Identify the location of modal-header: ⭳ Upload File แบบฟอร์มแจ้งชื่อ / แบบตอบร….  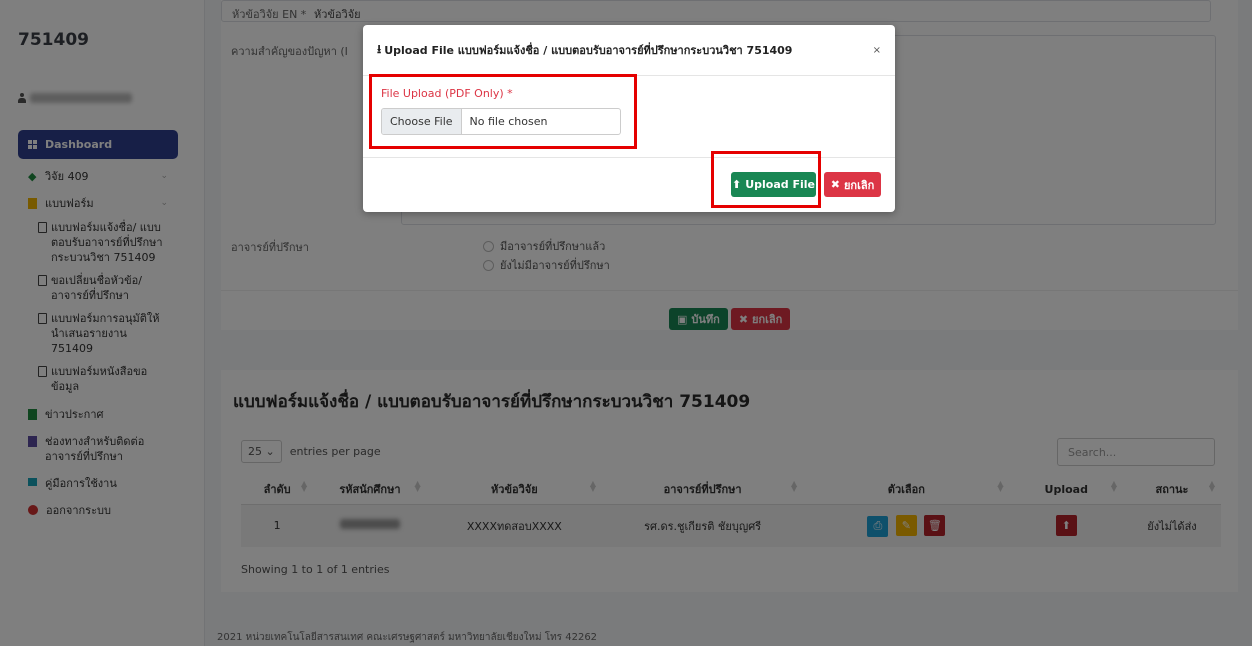
(629, 50).